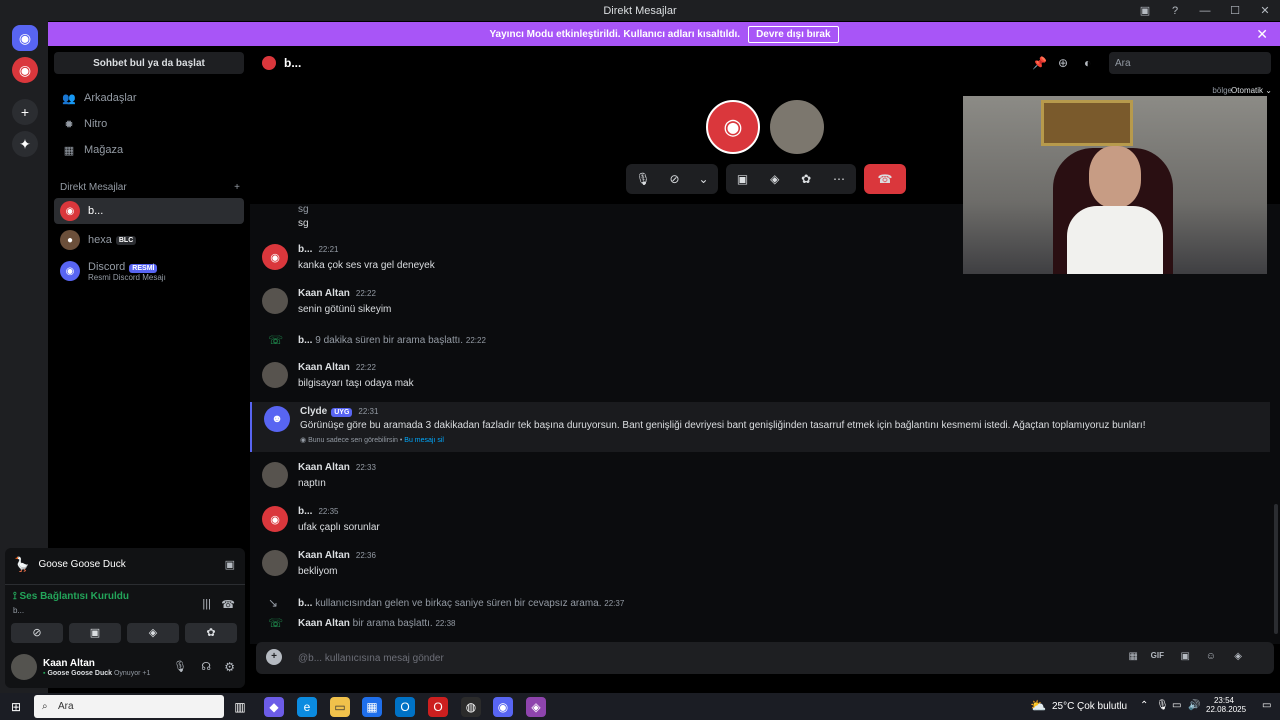  I want to click on settings-gear-icon: ⚙, so click(229, 667).